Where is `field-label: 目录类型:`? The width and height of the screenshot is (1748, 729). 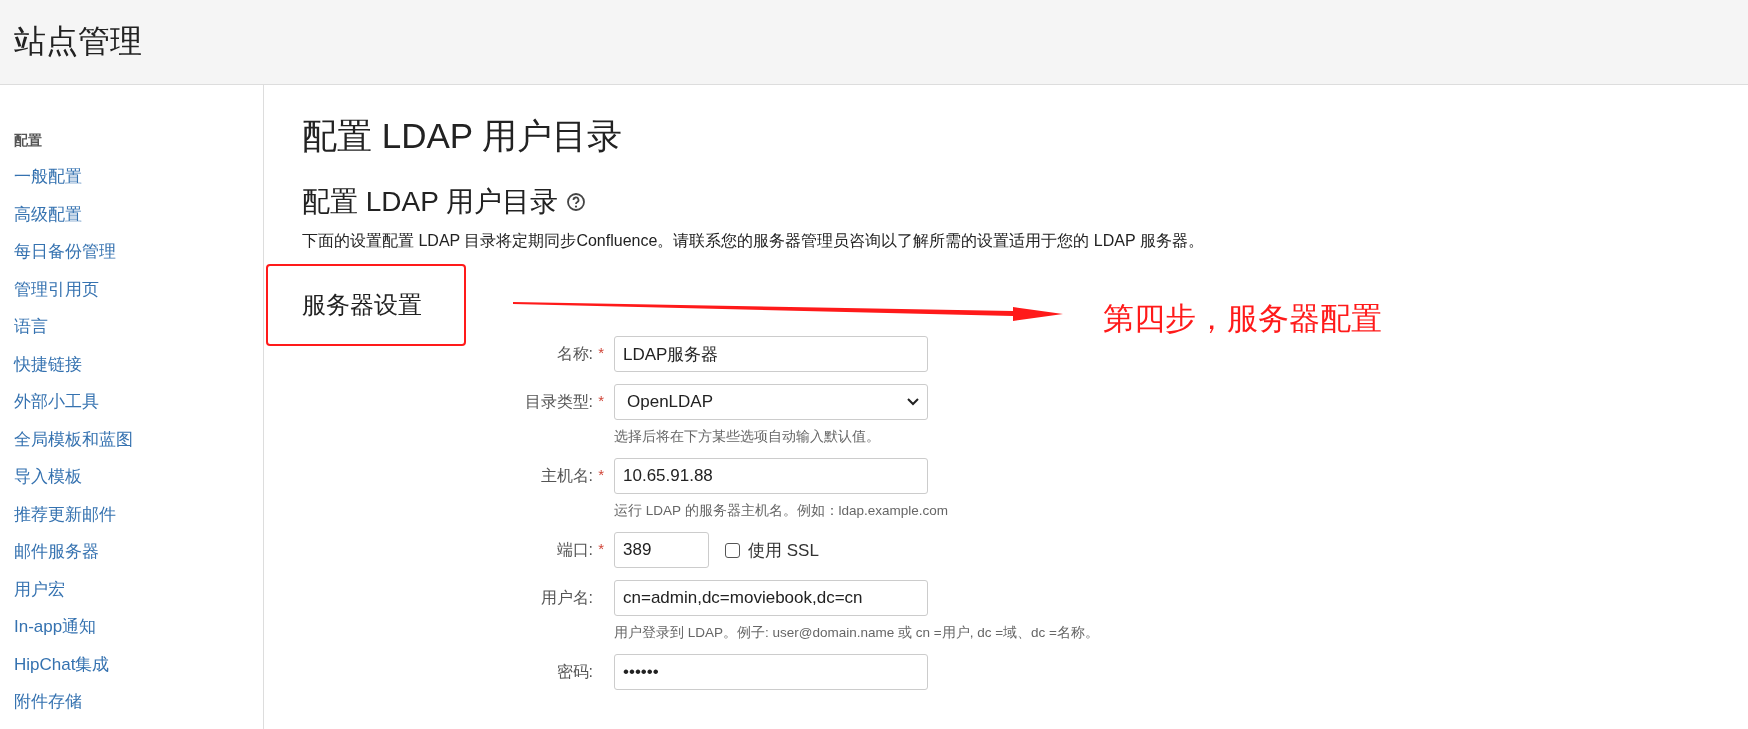
field-label: 目录类型: is located at coordinates (558, 401).